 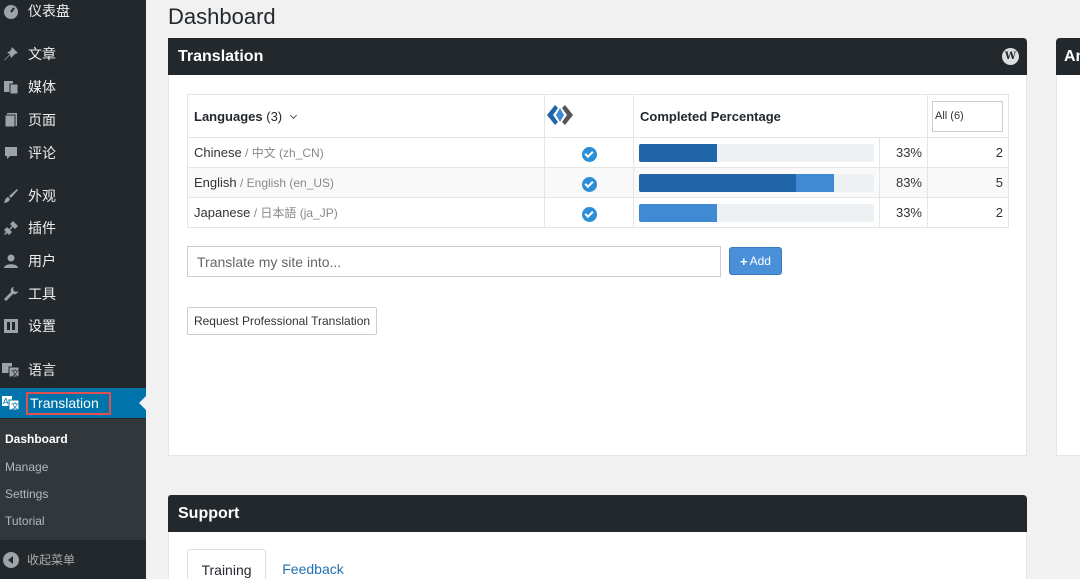 I want to click on sidebar-item-appearance: 外观, so click(x=73, y=196).